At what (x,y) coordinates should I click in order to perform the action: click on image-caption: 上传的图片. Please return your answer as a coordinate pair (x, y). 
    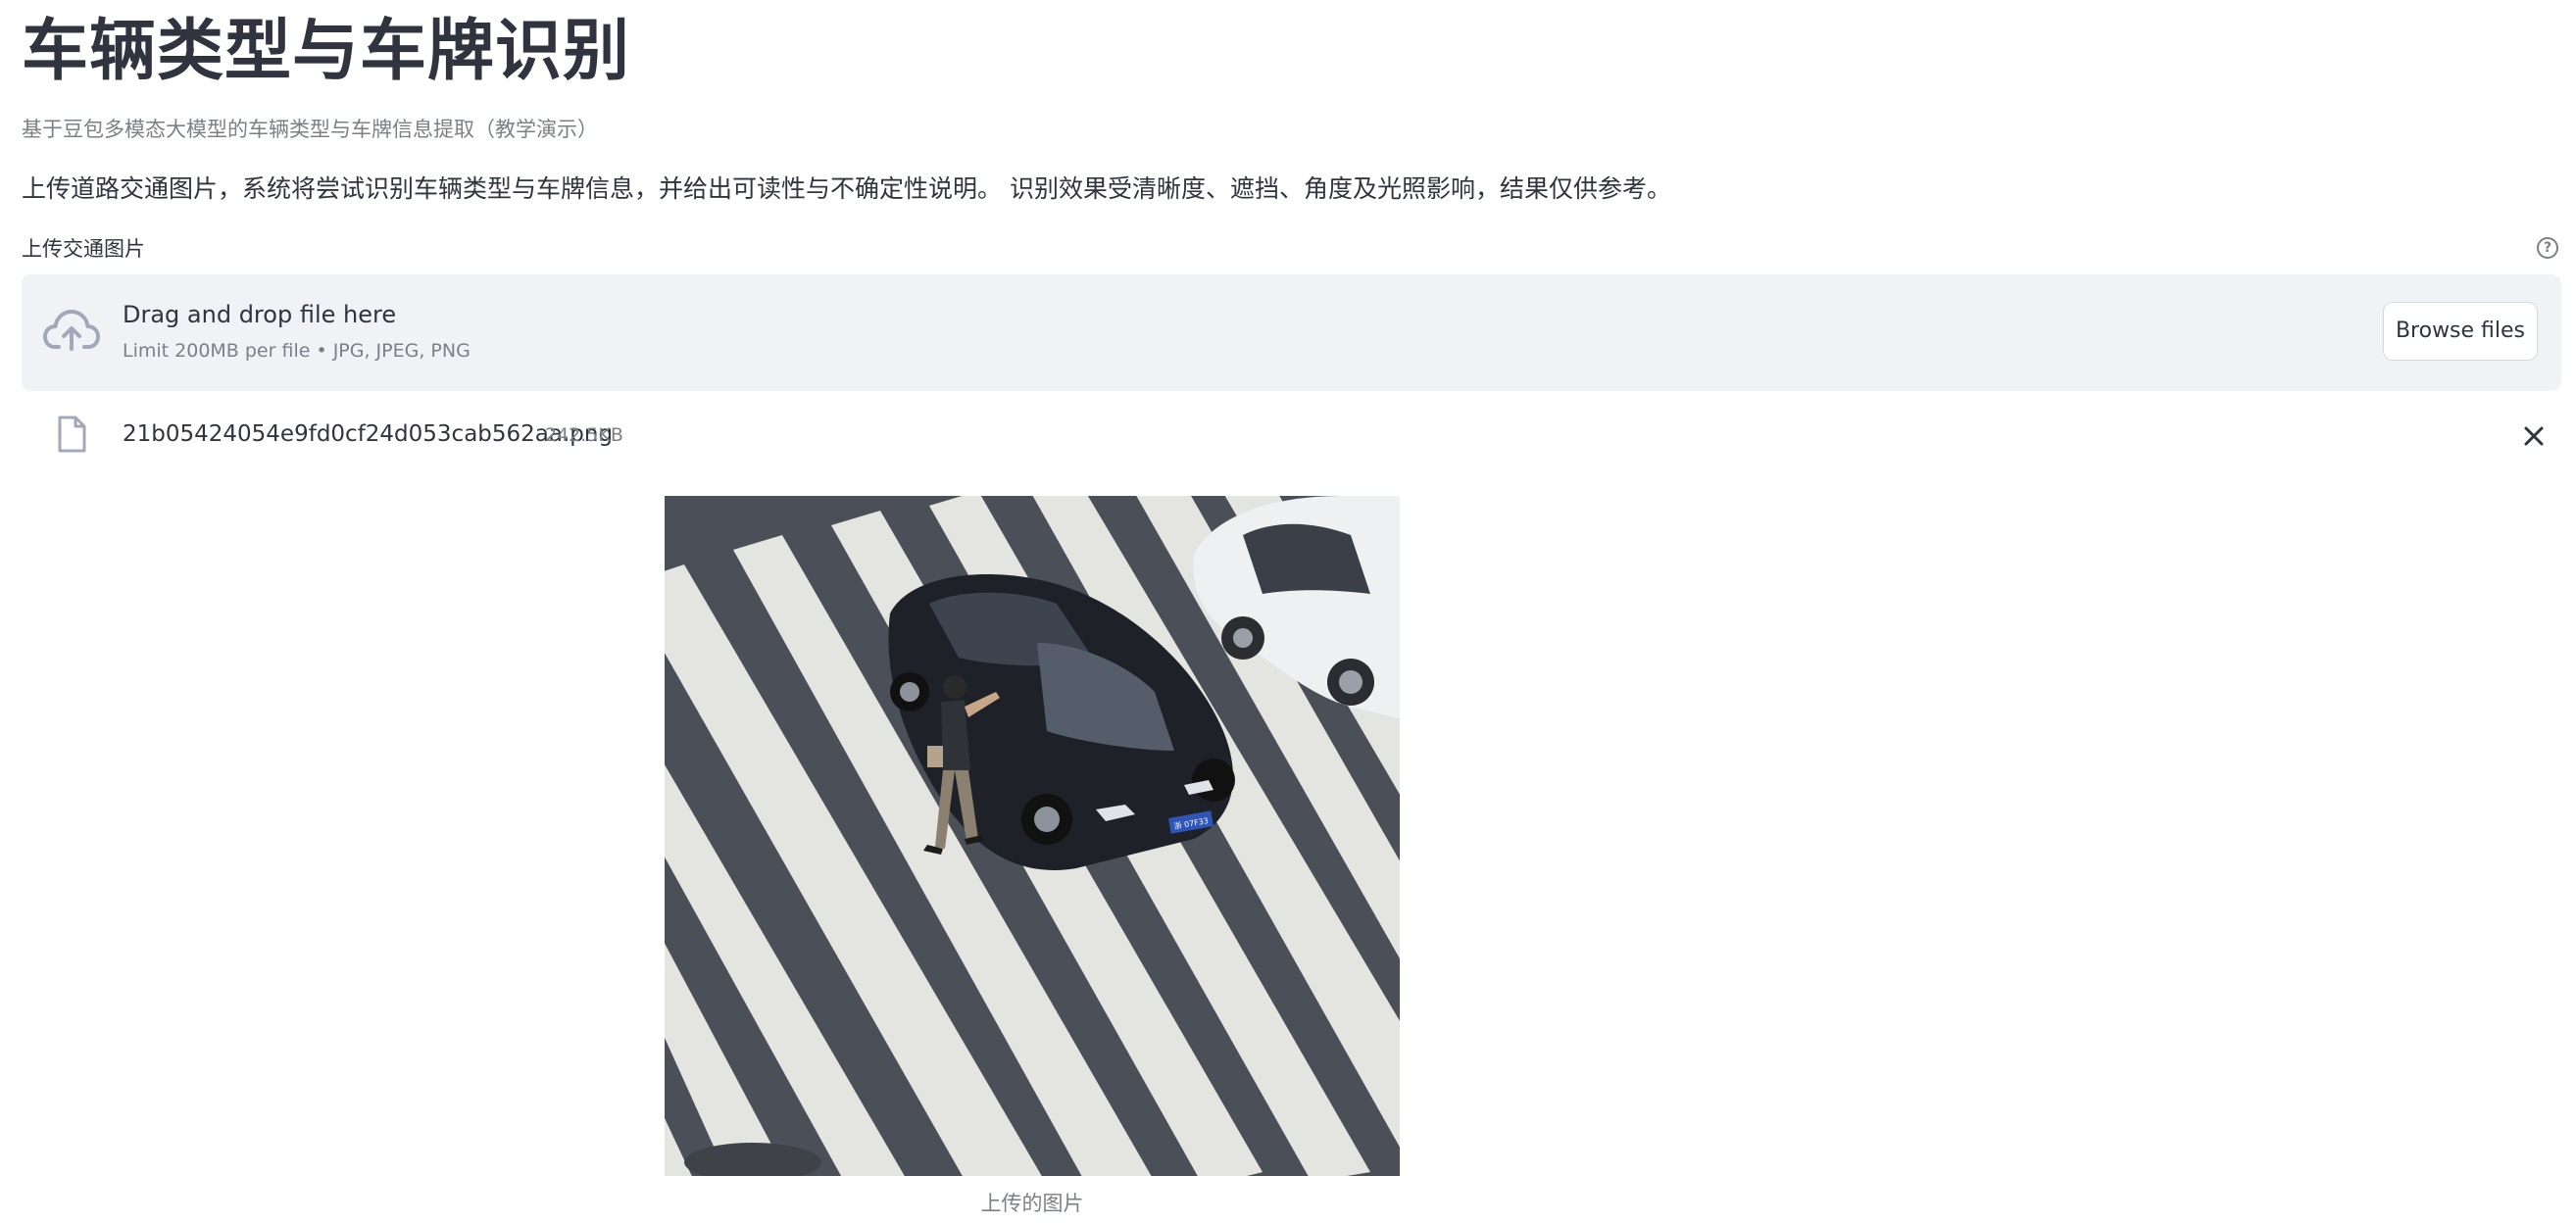
    Looking at the image, I should click on (1032, 1203).